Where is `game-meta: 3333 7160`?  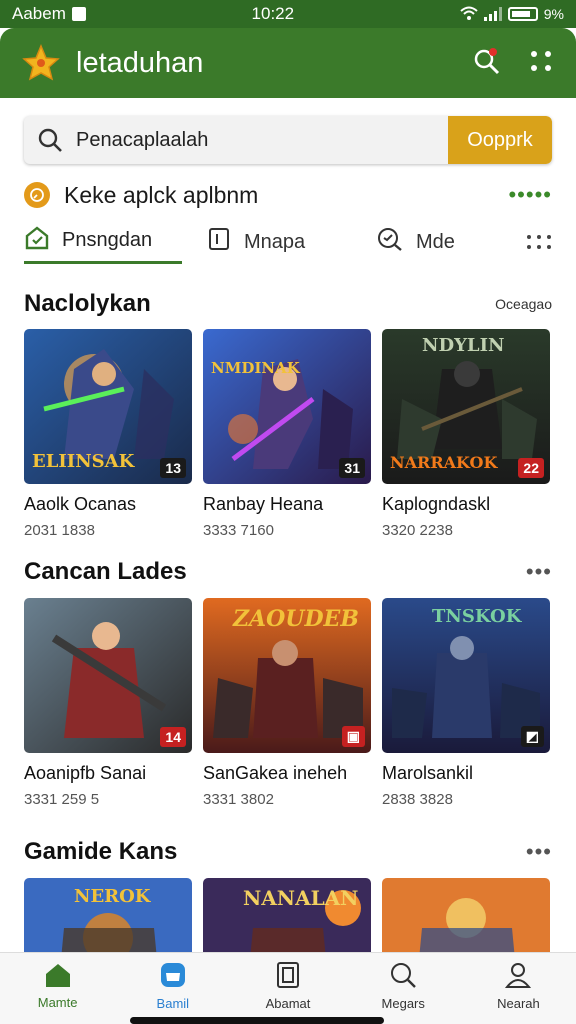 game-meta: 3333 7160 is located at coordinates (238, 530).